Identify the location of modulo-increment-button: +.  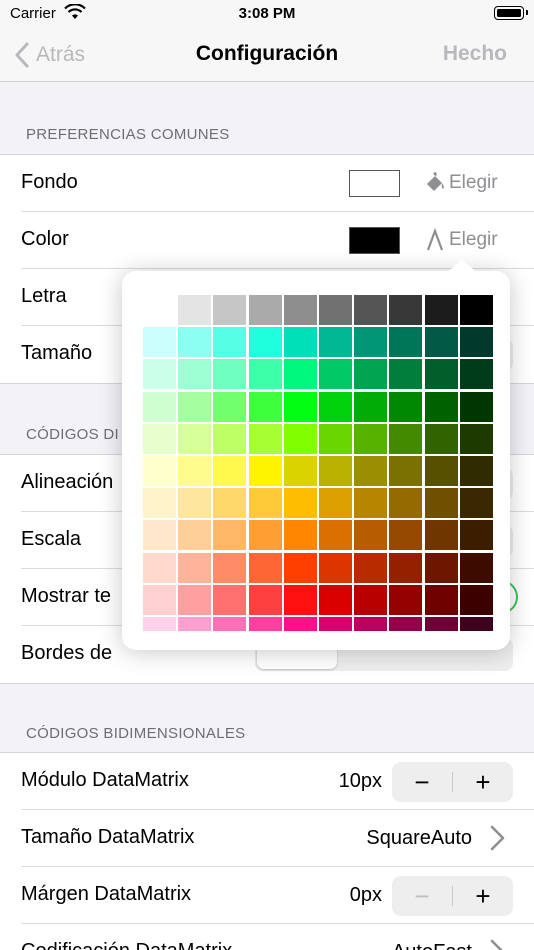
(483, 782).